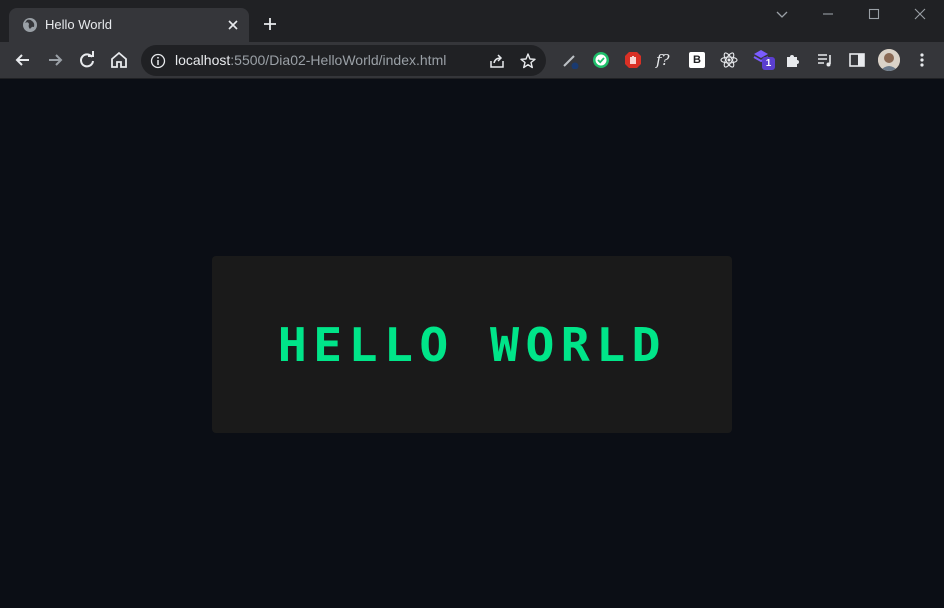 Image resolution: width=944 pixels, height=608 pixels. What do you see at coordinates (55, 60) in the screenshot?
I see `forward-button` at bounding box center [55, 60].